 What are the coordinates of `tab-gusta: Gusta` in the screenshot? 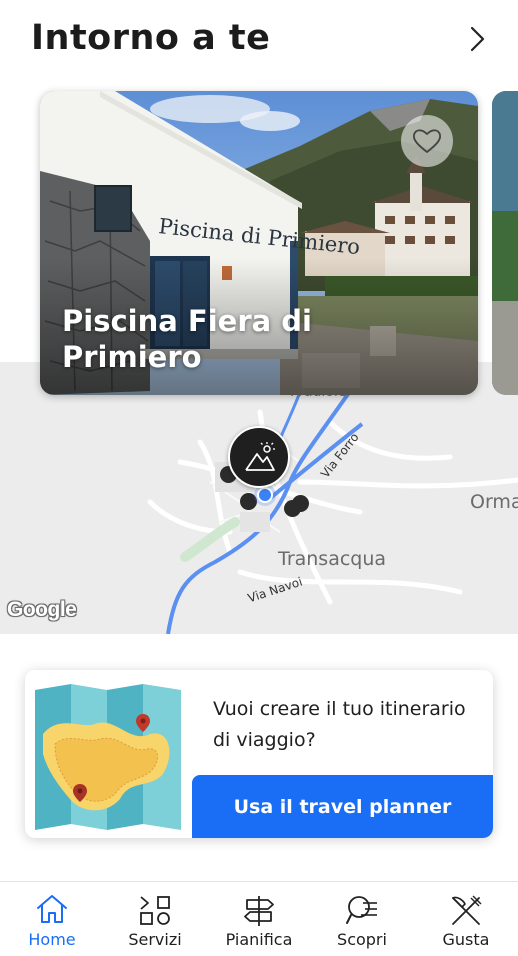 It's located at (466, 919).